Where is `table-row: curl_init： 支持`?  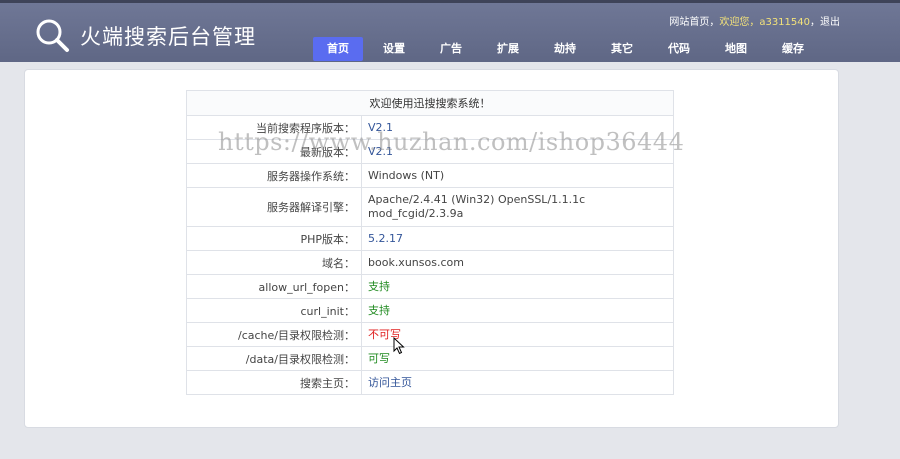 table-row: curl_init： 支持 is located at coordinates (430, 310).